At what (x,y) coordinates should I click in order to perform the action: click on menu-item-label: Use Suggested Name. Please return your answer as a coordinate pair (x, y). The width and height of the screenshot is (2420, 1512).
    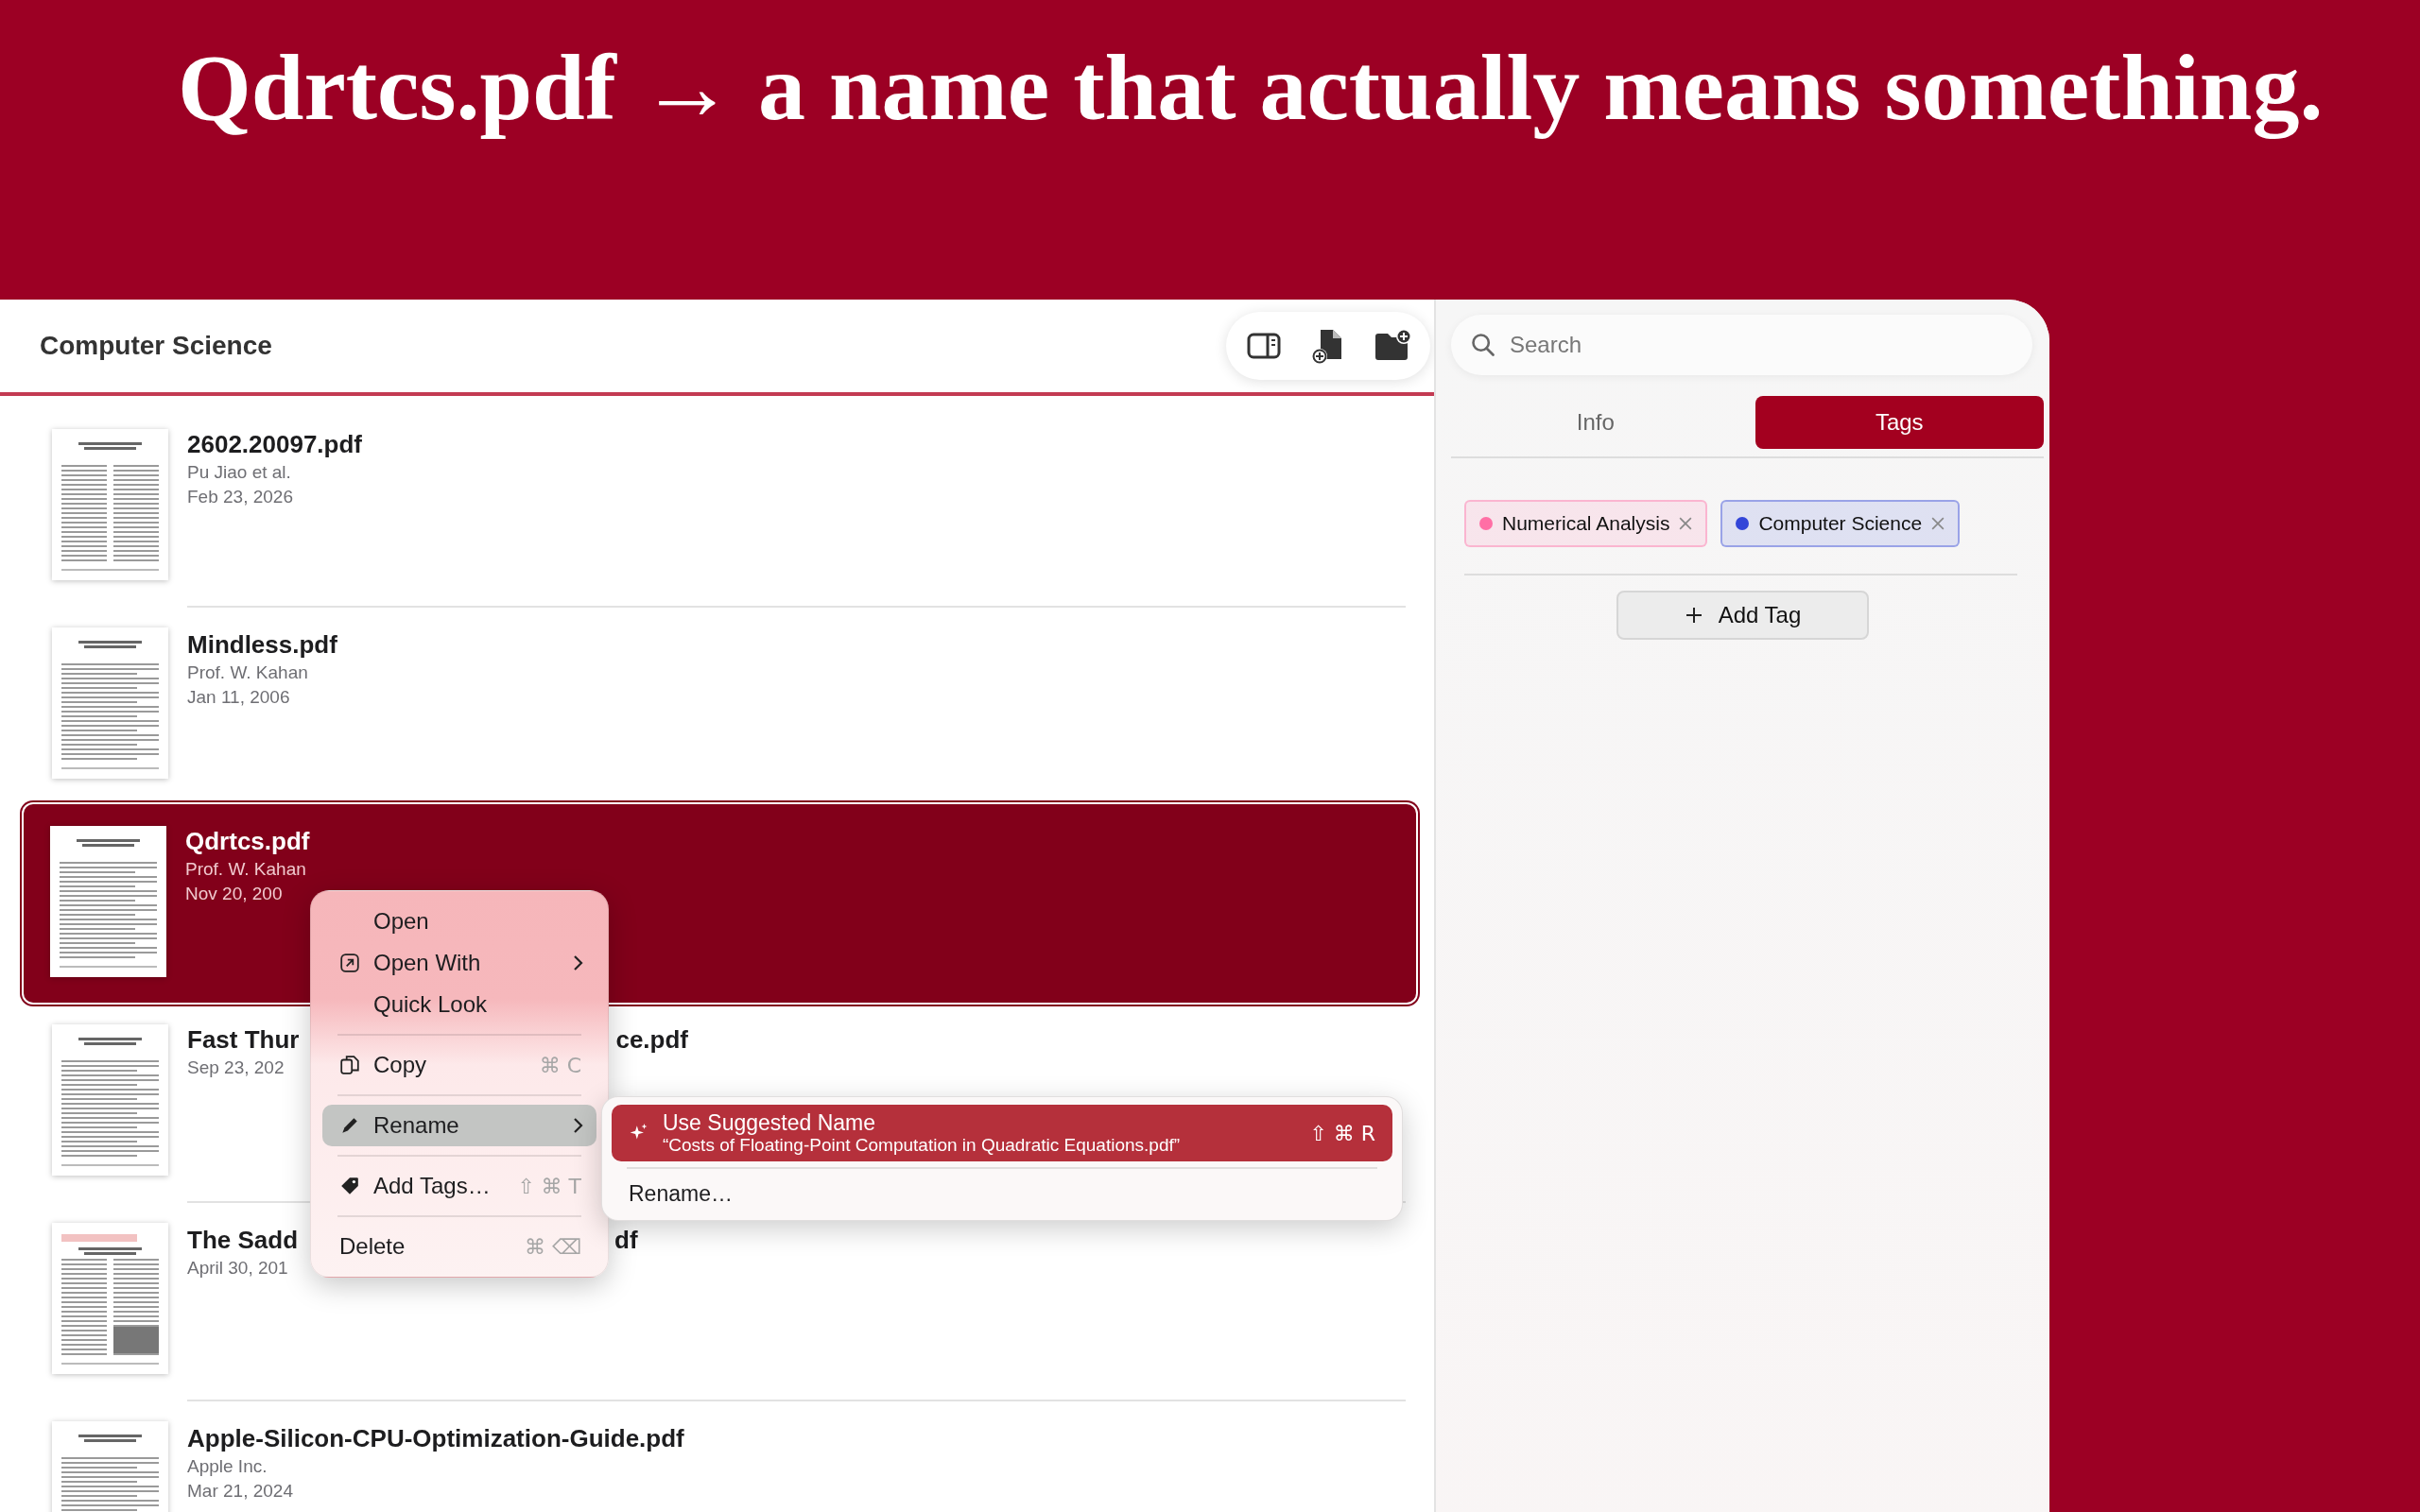
    Looking at the image, I should click on (769, 1122).